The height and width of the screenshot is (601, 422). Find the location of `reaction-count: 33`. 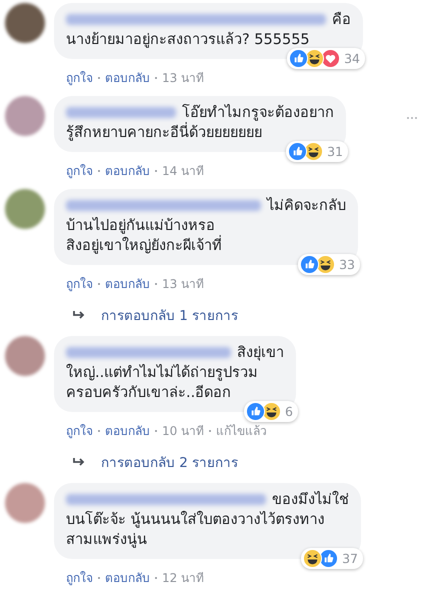

reaction-count: 33 is located at coordinates (347, 264).